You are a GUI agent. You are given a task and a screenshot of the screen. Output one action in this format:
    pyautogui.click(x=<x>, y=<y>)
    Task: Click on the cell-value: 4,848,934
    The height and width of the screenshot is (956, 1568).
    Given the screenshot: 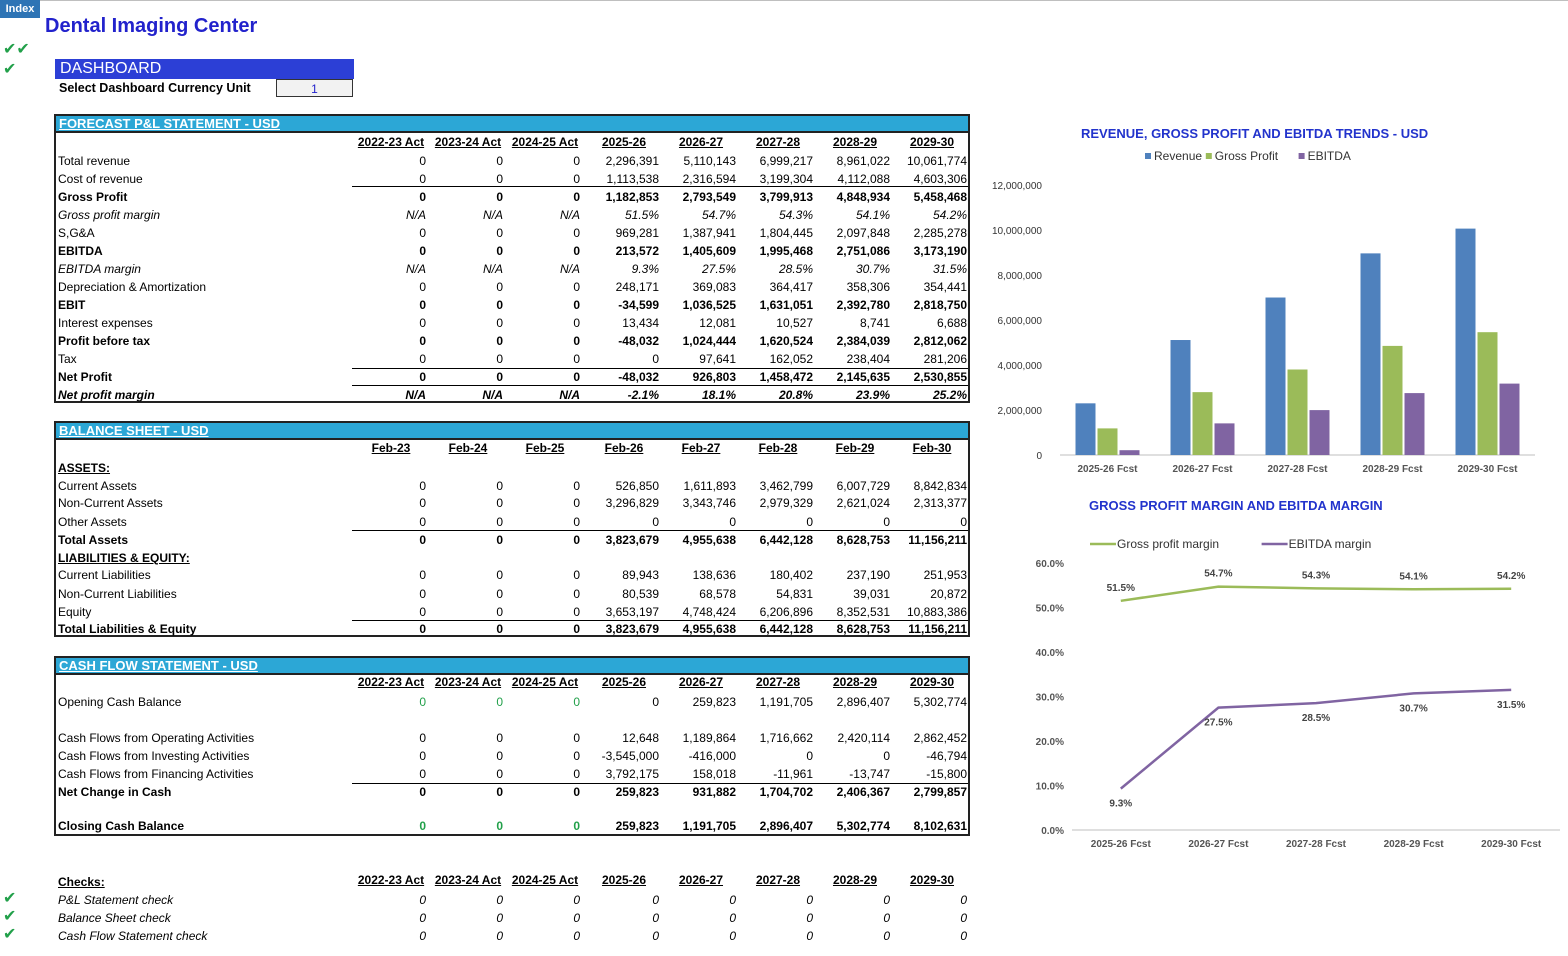 What is the action you would take?
    pyautogui.click(x=855, y=197)
    